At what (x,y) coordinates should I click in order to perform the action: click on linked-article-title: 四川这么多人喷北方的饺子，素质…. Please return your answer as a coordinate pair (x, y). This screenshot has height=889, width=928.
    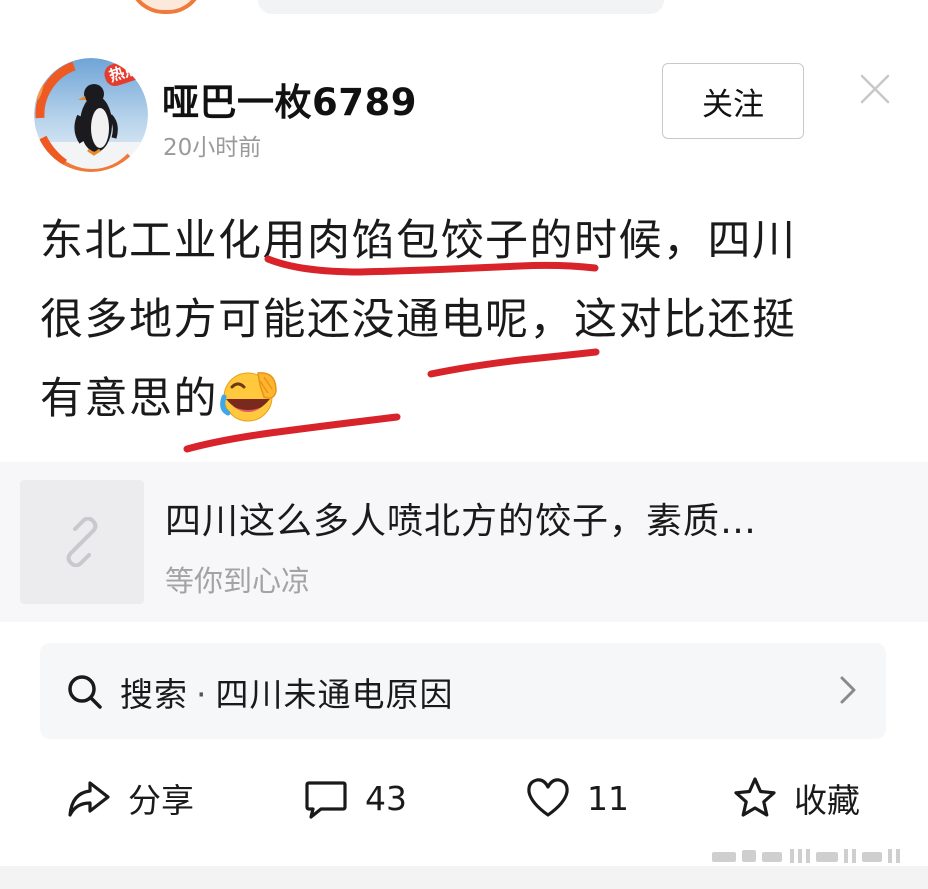
    Looking at the image, I should click on (535, 518).